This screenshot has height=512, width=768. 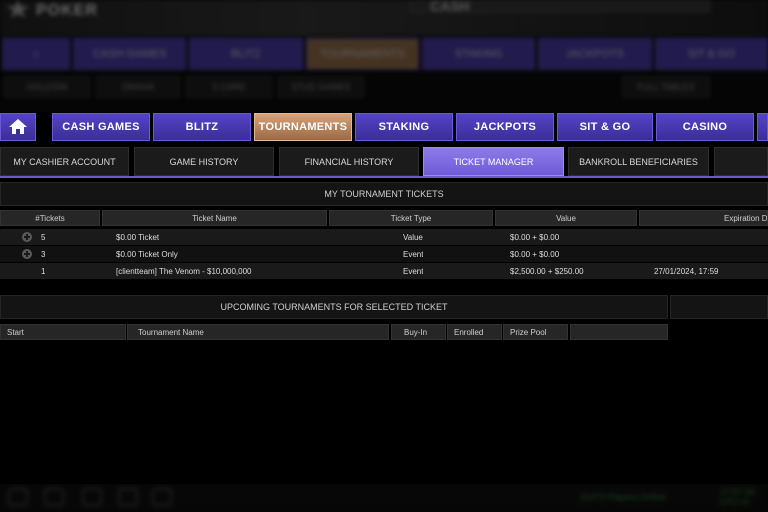 What do you see at coordinates (138, 87) in the screenshot?
I see `bg-sub-item: OMAHA` at bounding box center [138, 87].